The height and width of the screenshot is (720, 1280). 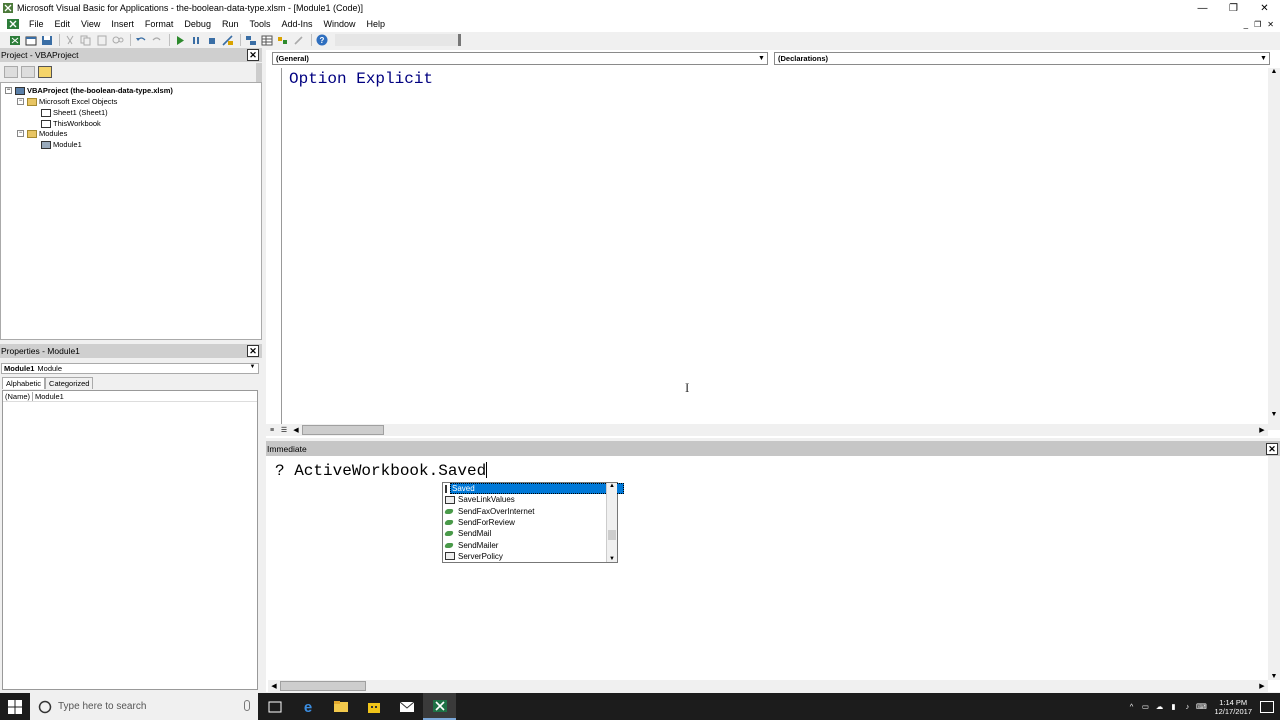 I want to click on tab-categorized: Categorized, so click(x=69, y=383).